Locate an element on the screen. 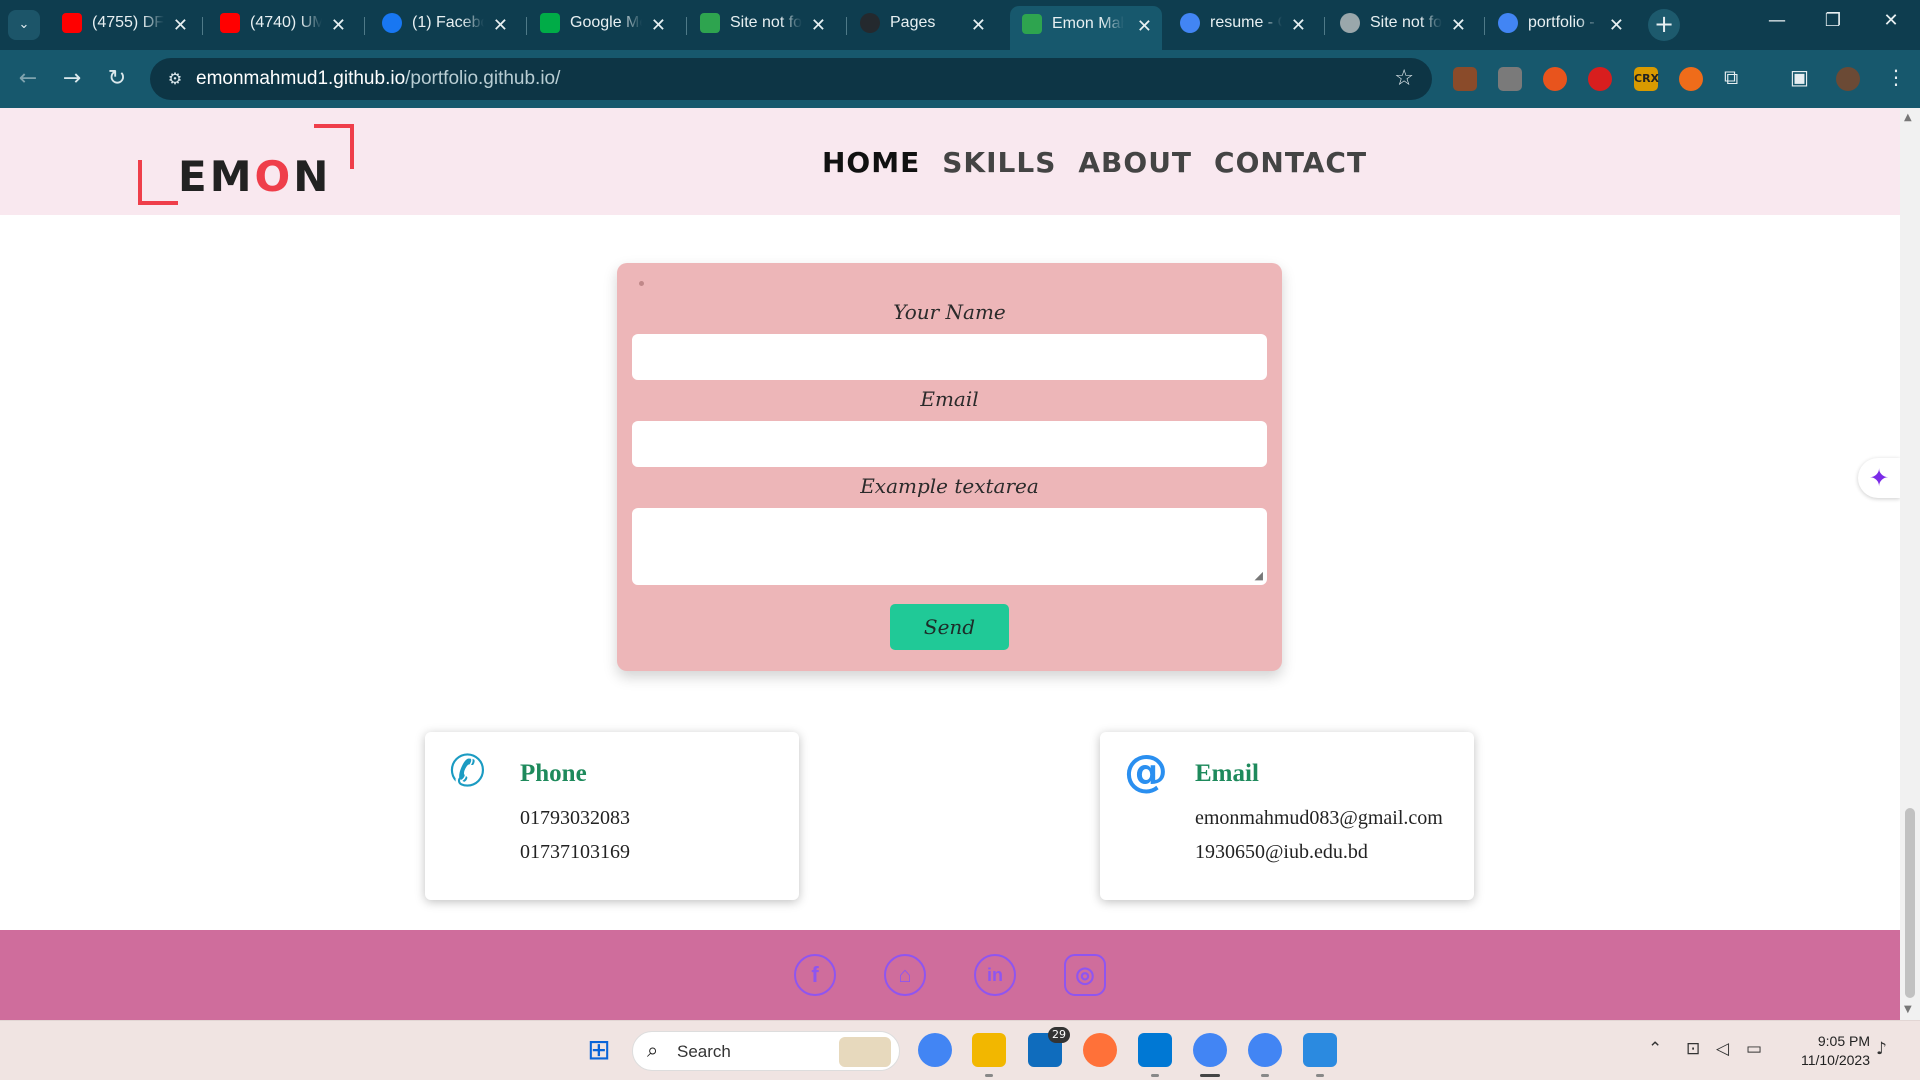  nav-skills-link: SKILLS is located at coordinates (999, 162).